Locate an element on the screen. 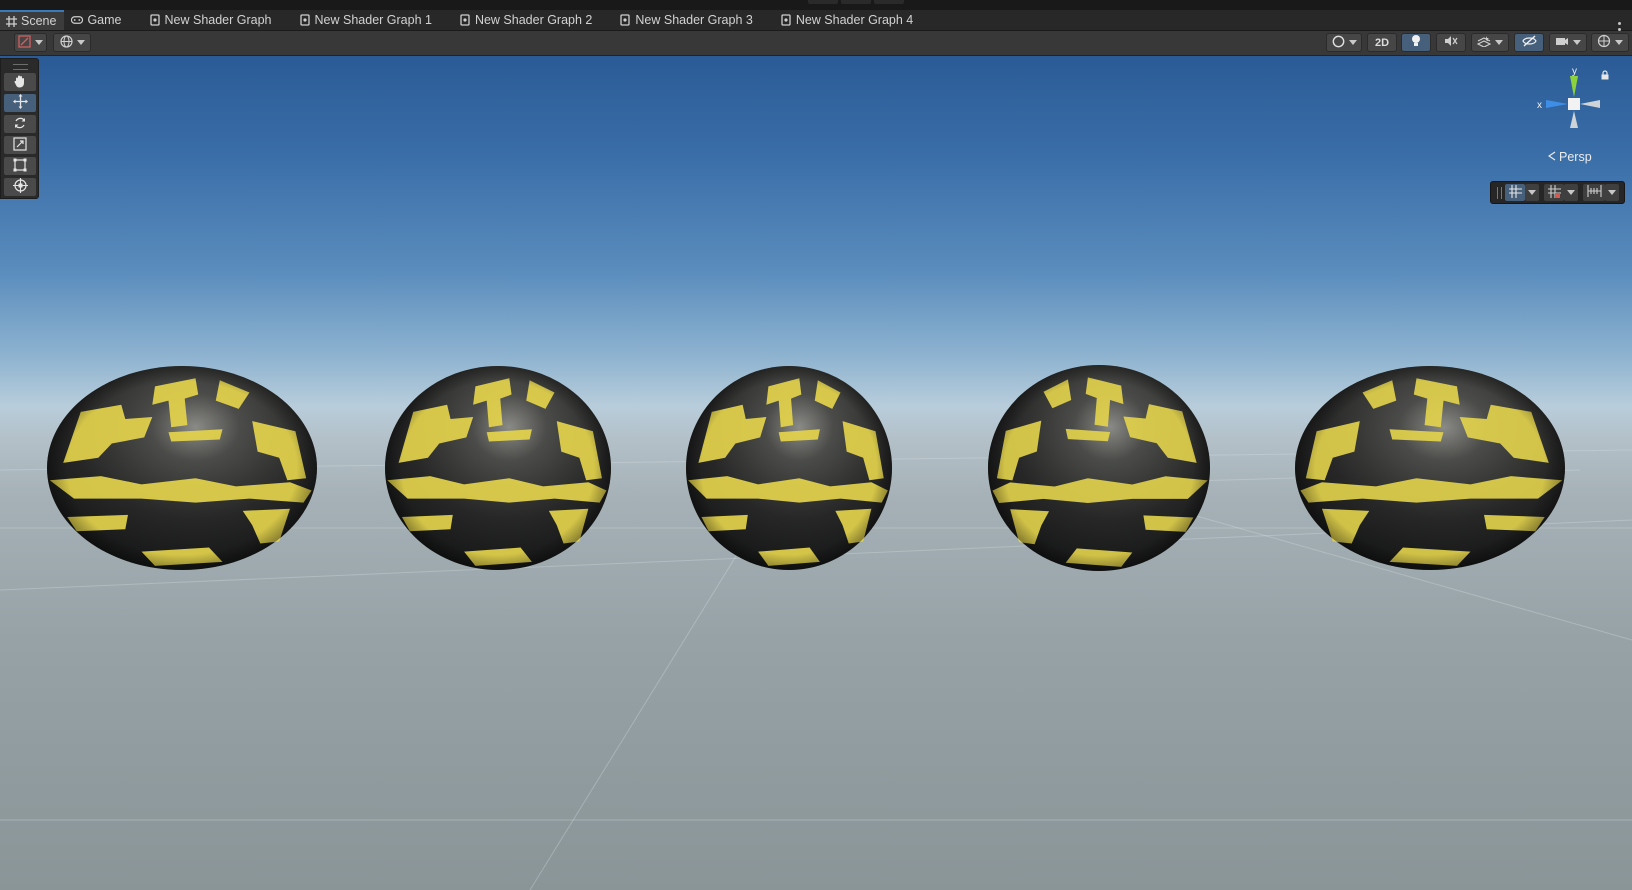 This screenshot has height=890, width=1632. draw-mode-dropdown is located at coordinates (30, 42).